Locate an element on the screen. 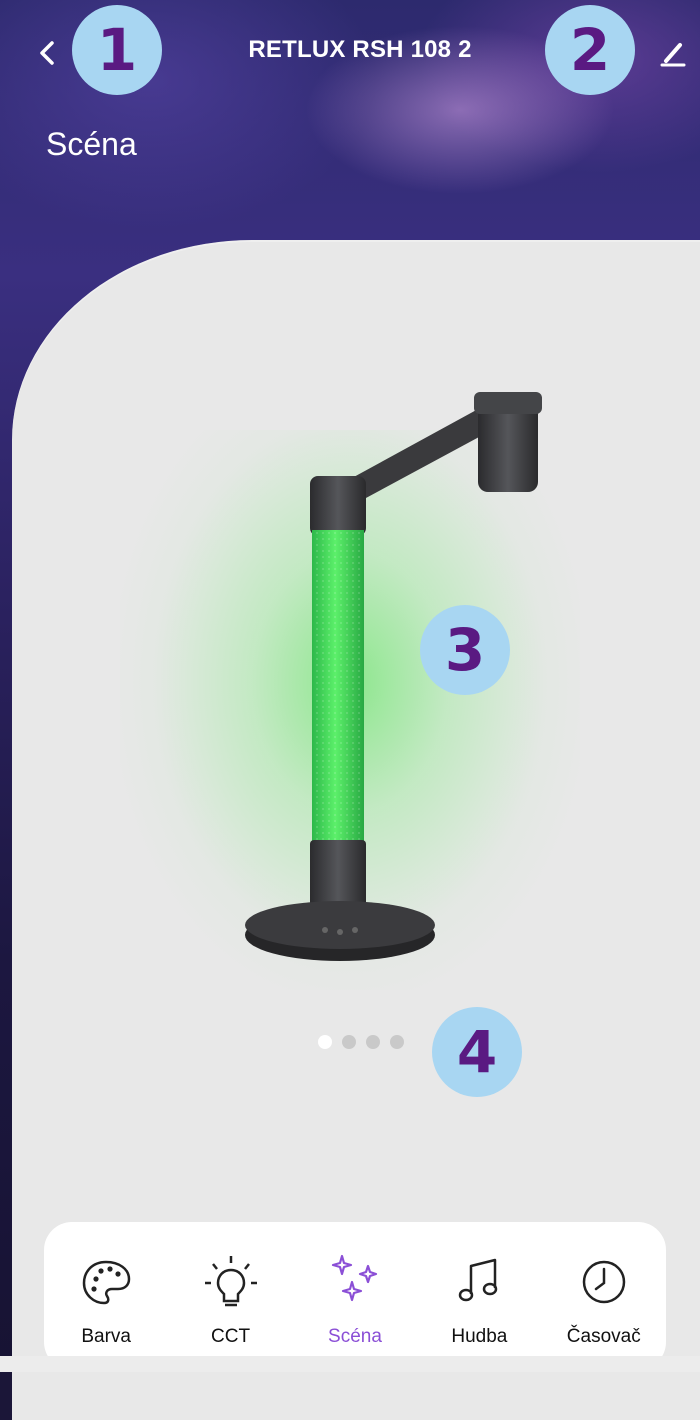  tab-barva: Barva is located at coordinates (106, 1285).